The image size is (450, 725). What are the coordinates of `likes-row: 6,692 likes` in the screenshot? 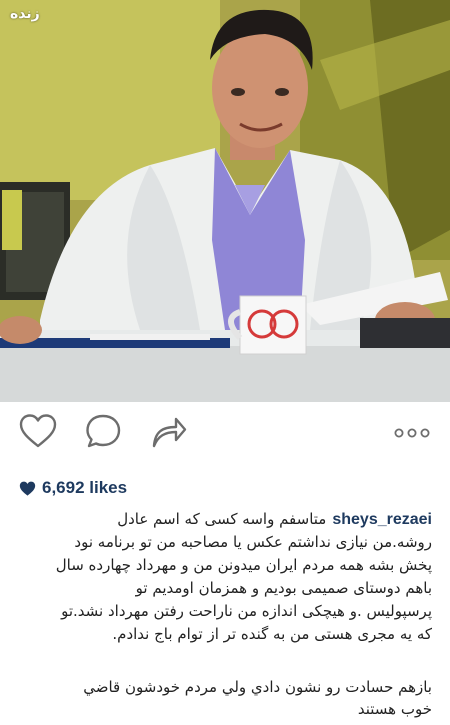 It's located at (73, 488).